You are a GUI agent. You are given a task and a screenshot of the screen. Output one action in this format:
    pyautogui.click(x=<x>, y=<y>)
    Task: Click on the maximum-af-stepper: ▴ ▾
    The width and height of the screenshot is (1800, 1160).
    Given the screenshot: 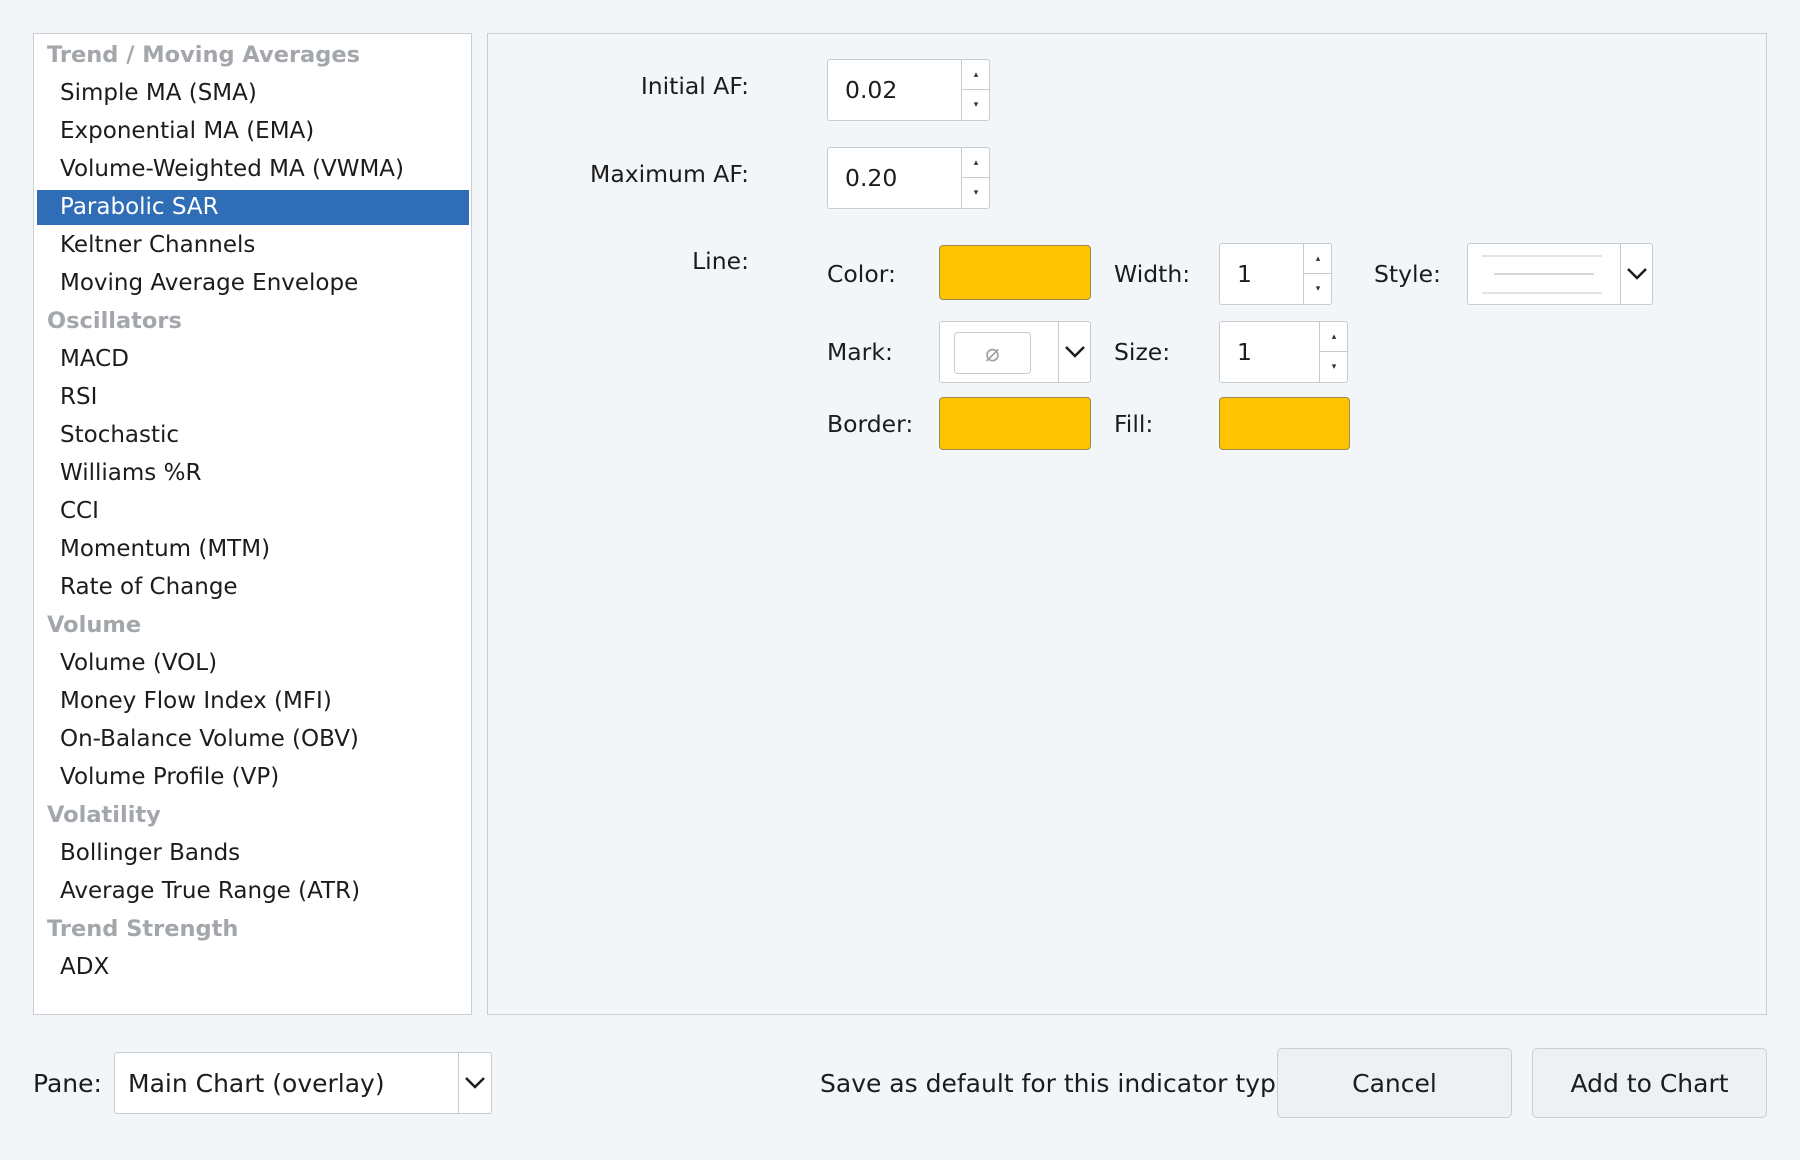 What is the action you would take?
    pyautogui.click(x=975, y=178)
    